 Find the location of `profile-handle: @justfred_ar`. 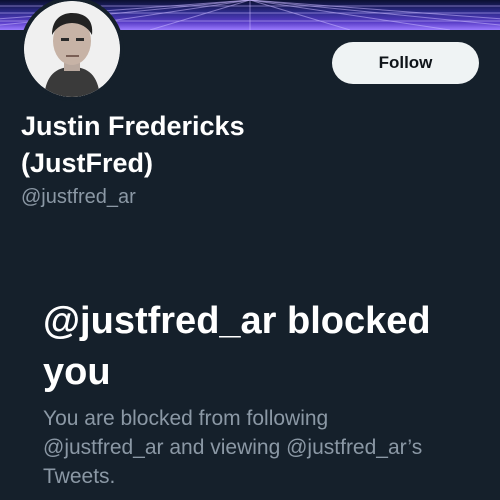

profile-handle: @justfred_ar is located at coordinates (78, 197).